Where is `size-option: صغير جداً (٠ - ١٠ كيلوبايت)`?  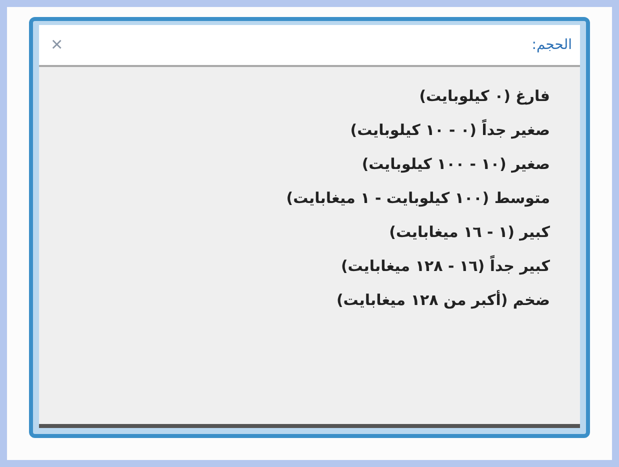 size-option: صغير جداً (٠ - ١٠ كيلوبايت) is located at coordinates (298, 130).